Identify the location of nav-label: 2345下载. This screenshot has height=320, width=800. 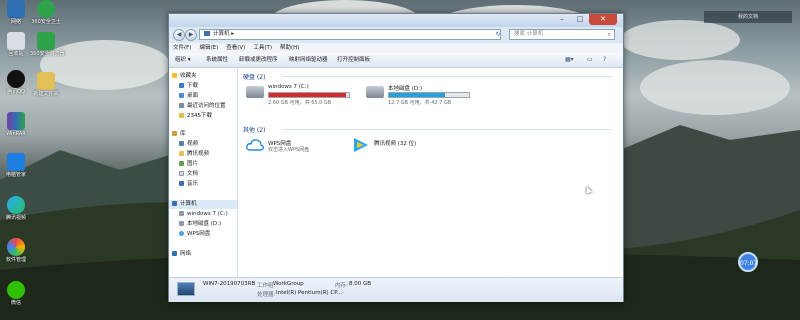
(199, 116).